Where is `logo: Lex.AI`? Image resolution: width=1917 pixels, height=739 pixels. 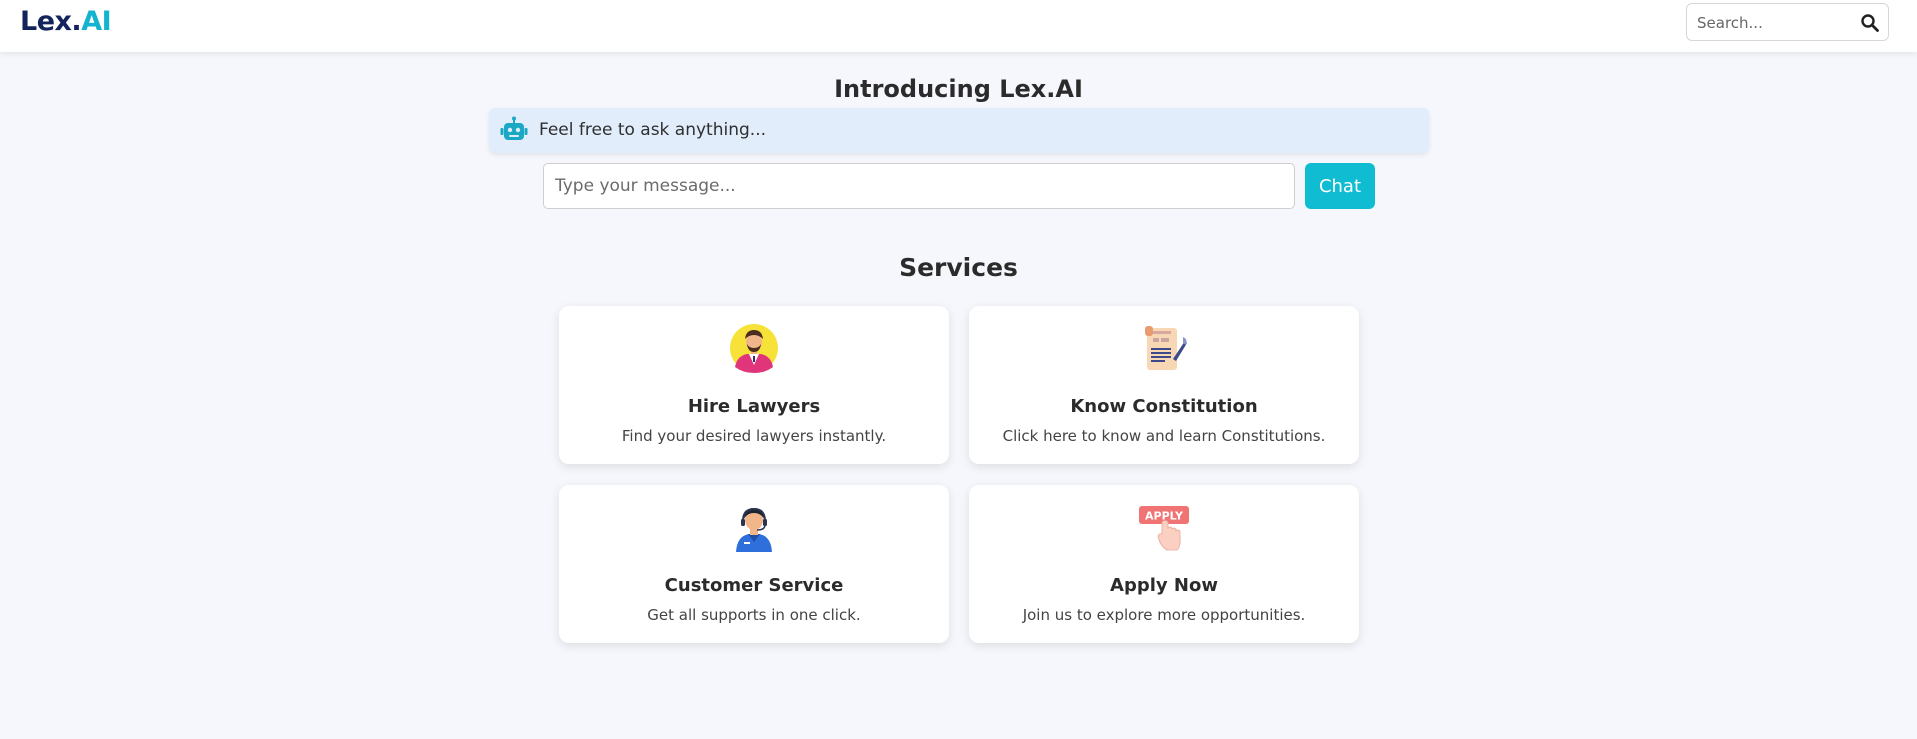 logo: Lex.AI is located at coordinates (66, 21).